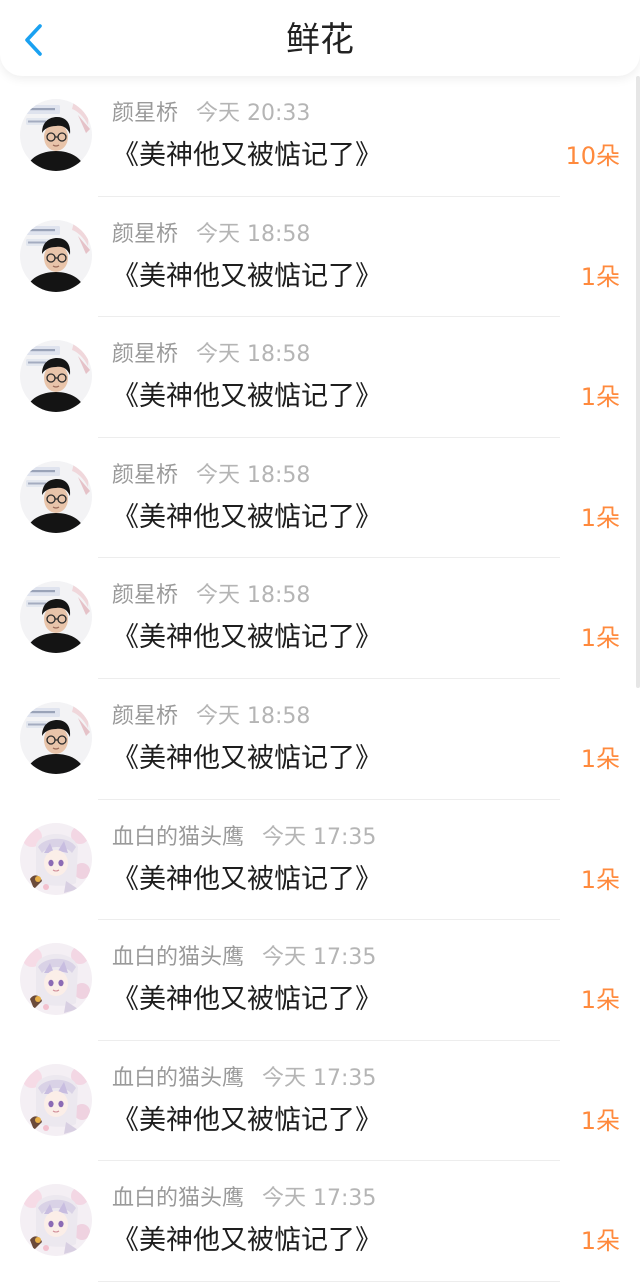  What do you see at coordinates (592, 156) in the screenshot?
I see `flower-count: 10朵` at bounding box center [592, 156].